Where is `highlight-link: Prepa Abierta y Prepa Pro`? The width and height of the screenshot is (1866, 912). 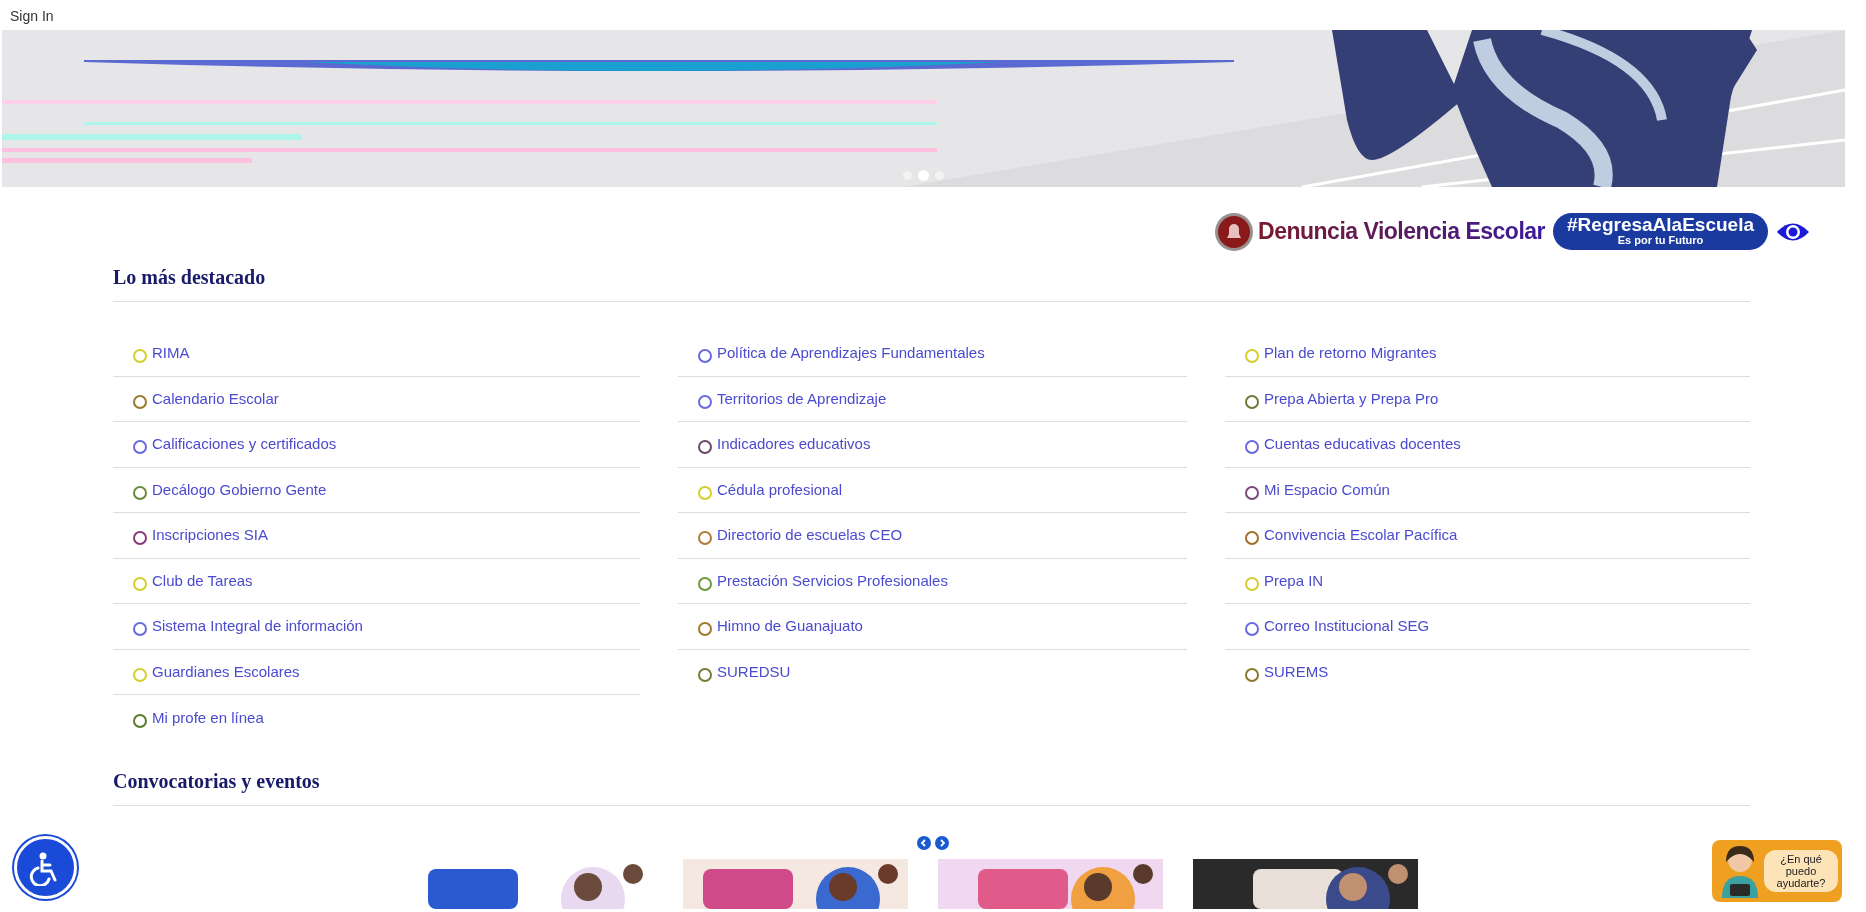 highlight-link: Prepa Abierta y Prepa Pro is located at coordinates (1351, 398).